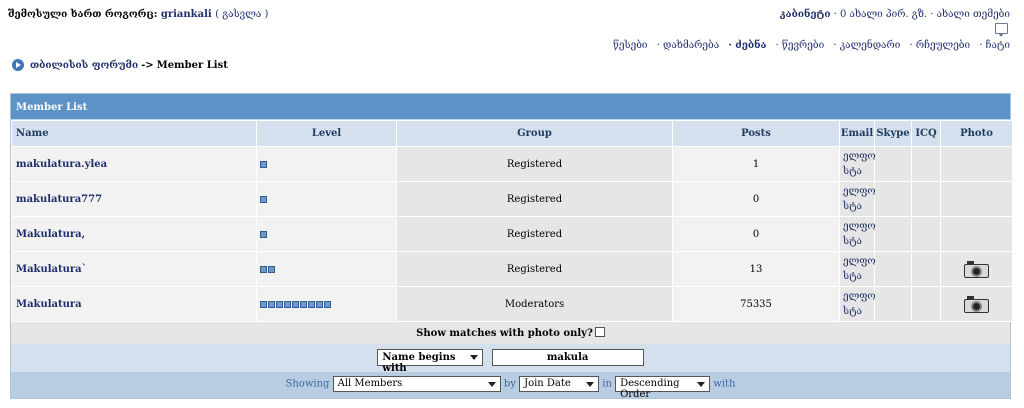 The image size is (1024, 408). Describe the element at coordinates (994, 45) in the screenshot. I see `nav-item-chat: · ჩატი` at that location.